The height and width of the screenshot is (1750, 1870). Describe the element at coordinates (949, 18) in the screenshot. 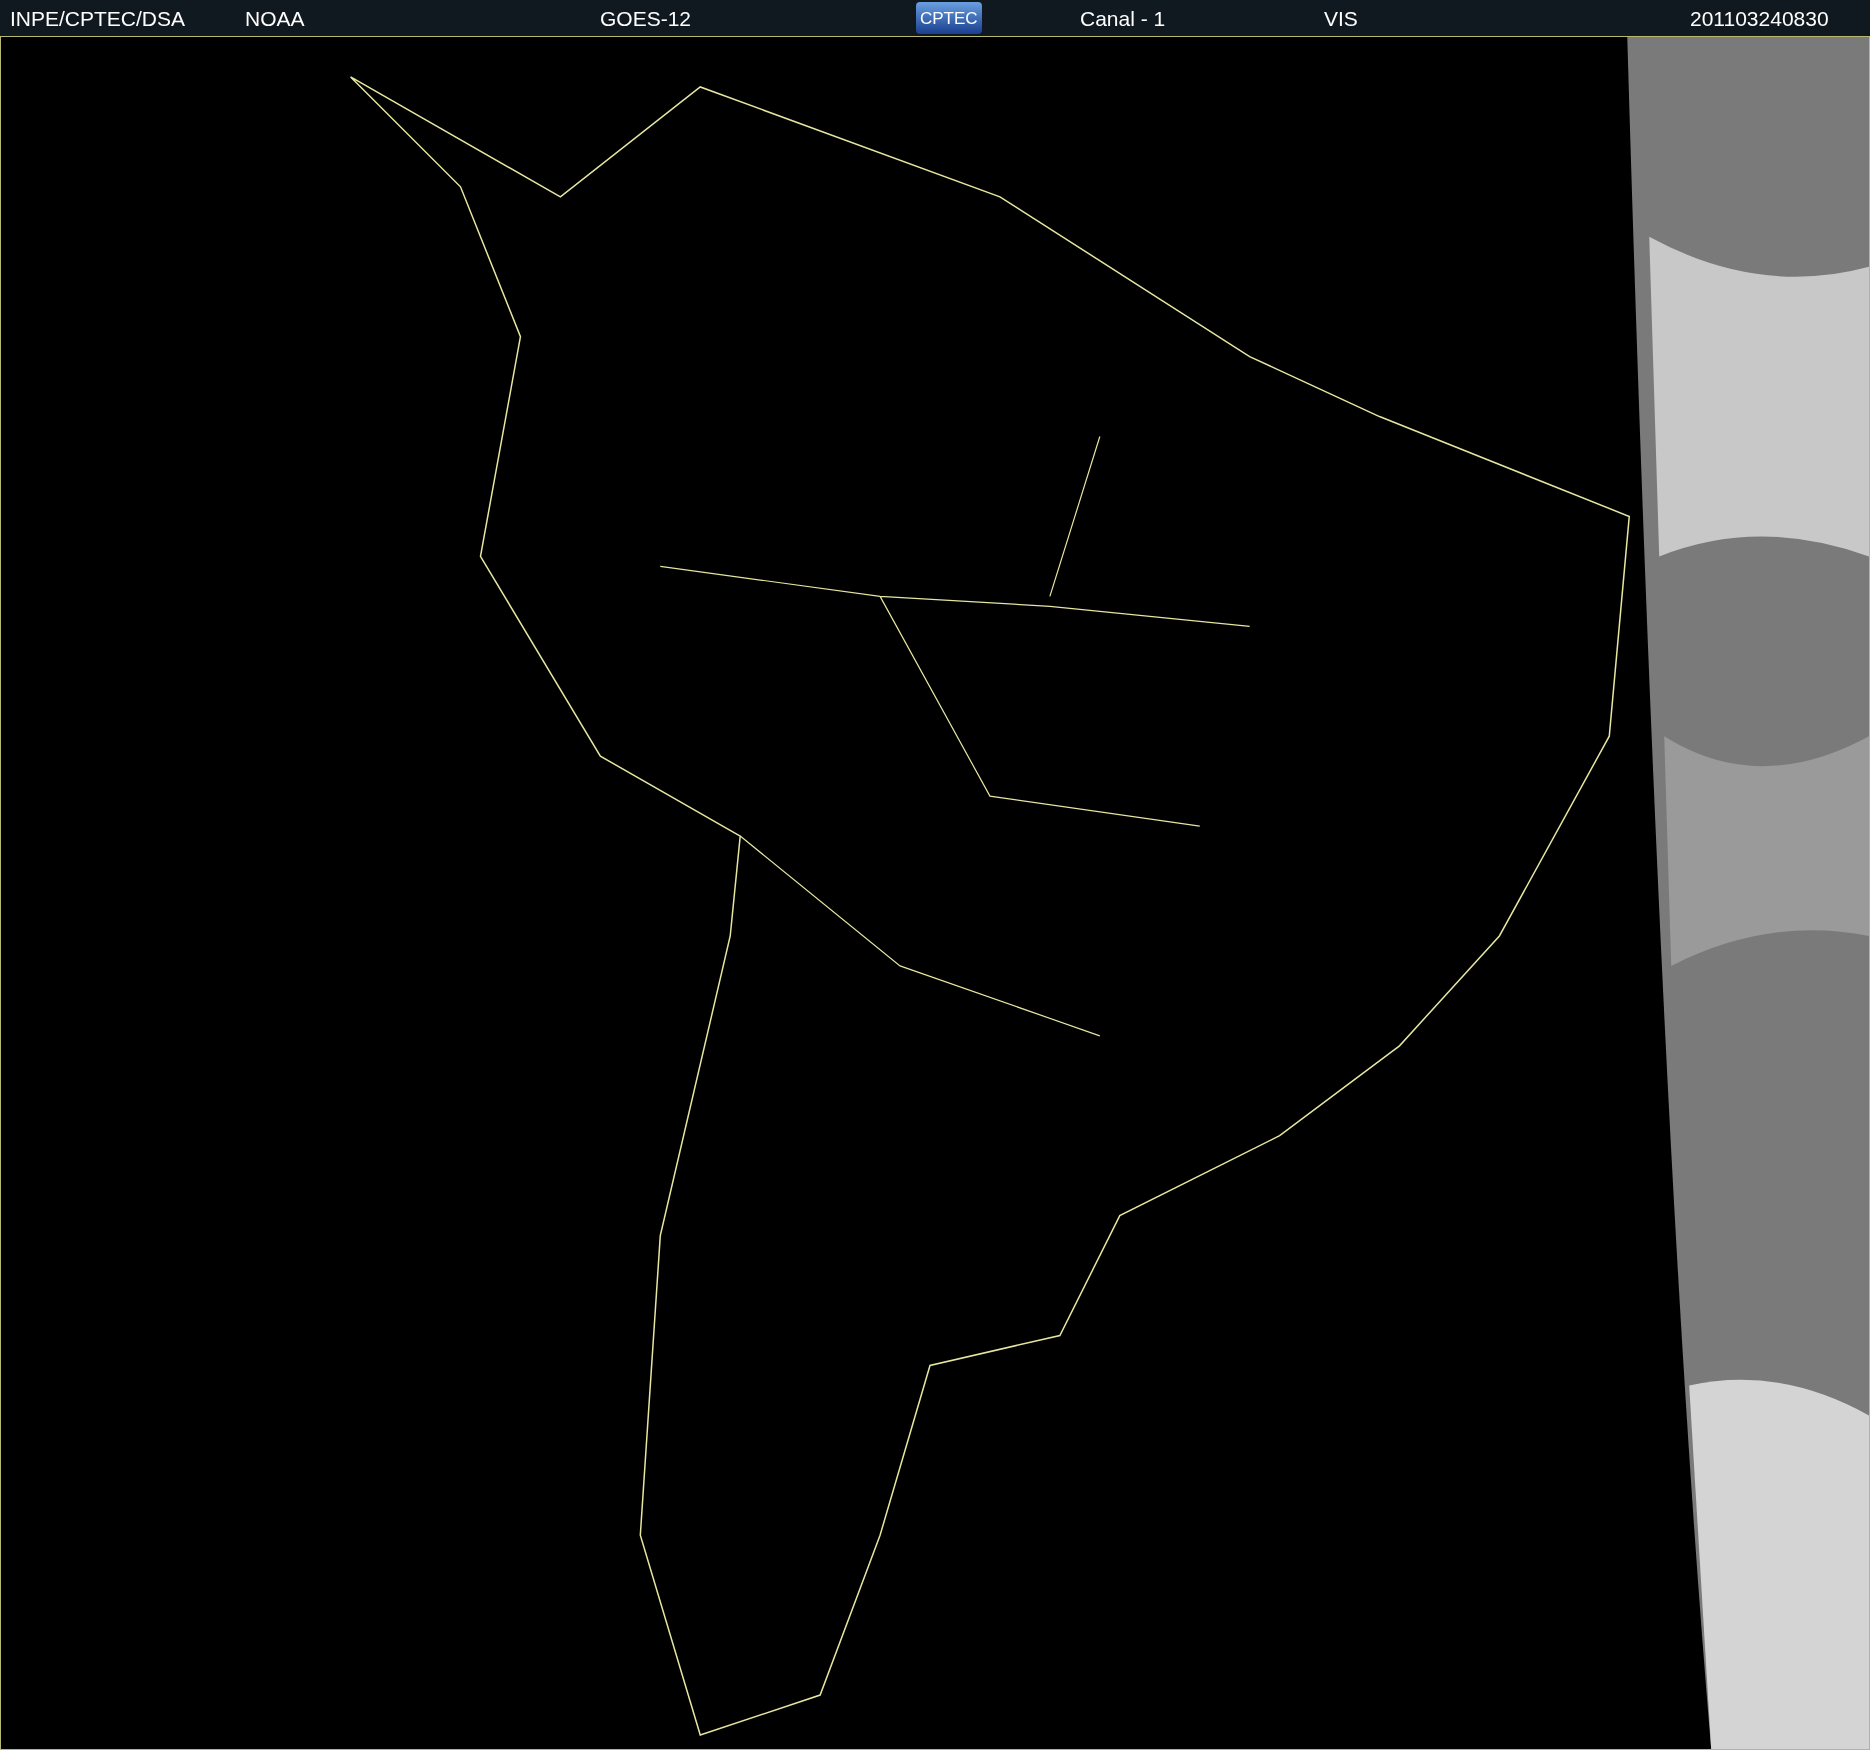

I see `cptec-logo: CPTEC` at that location.